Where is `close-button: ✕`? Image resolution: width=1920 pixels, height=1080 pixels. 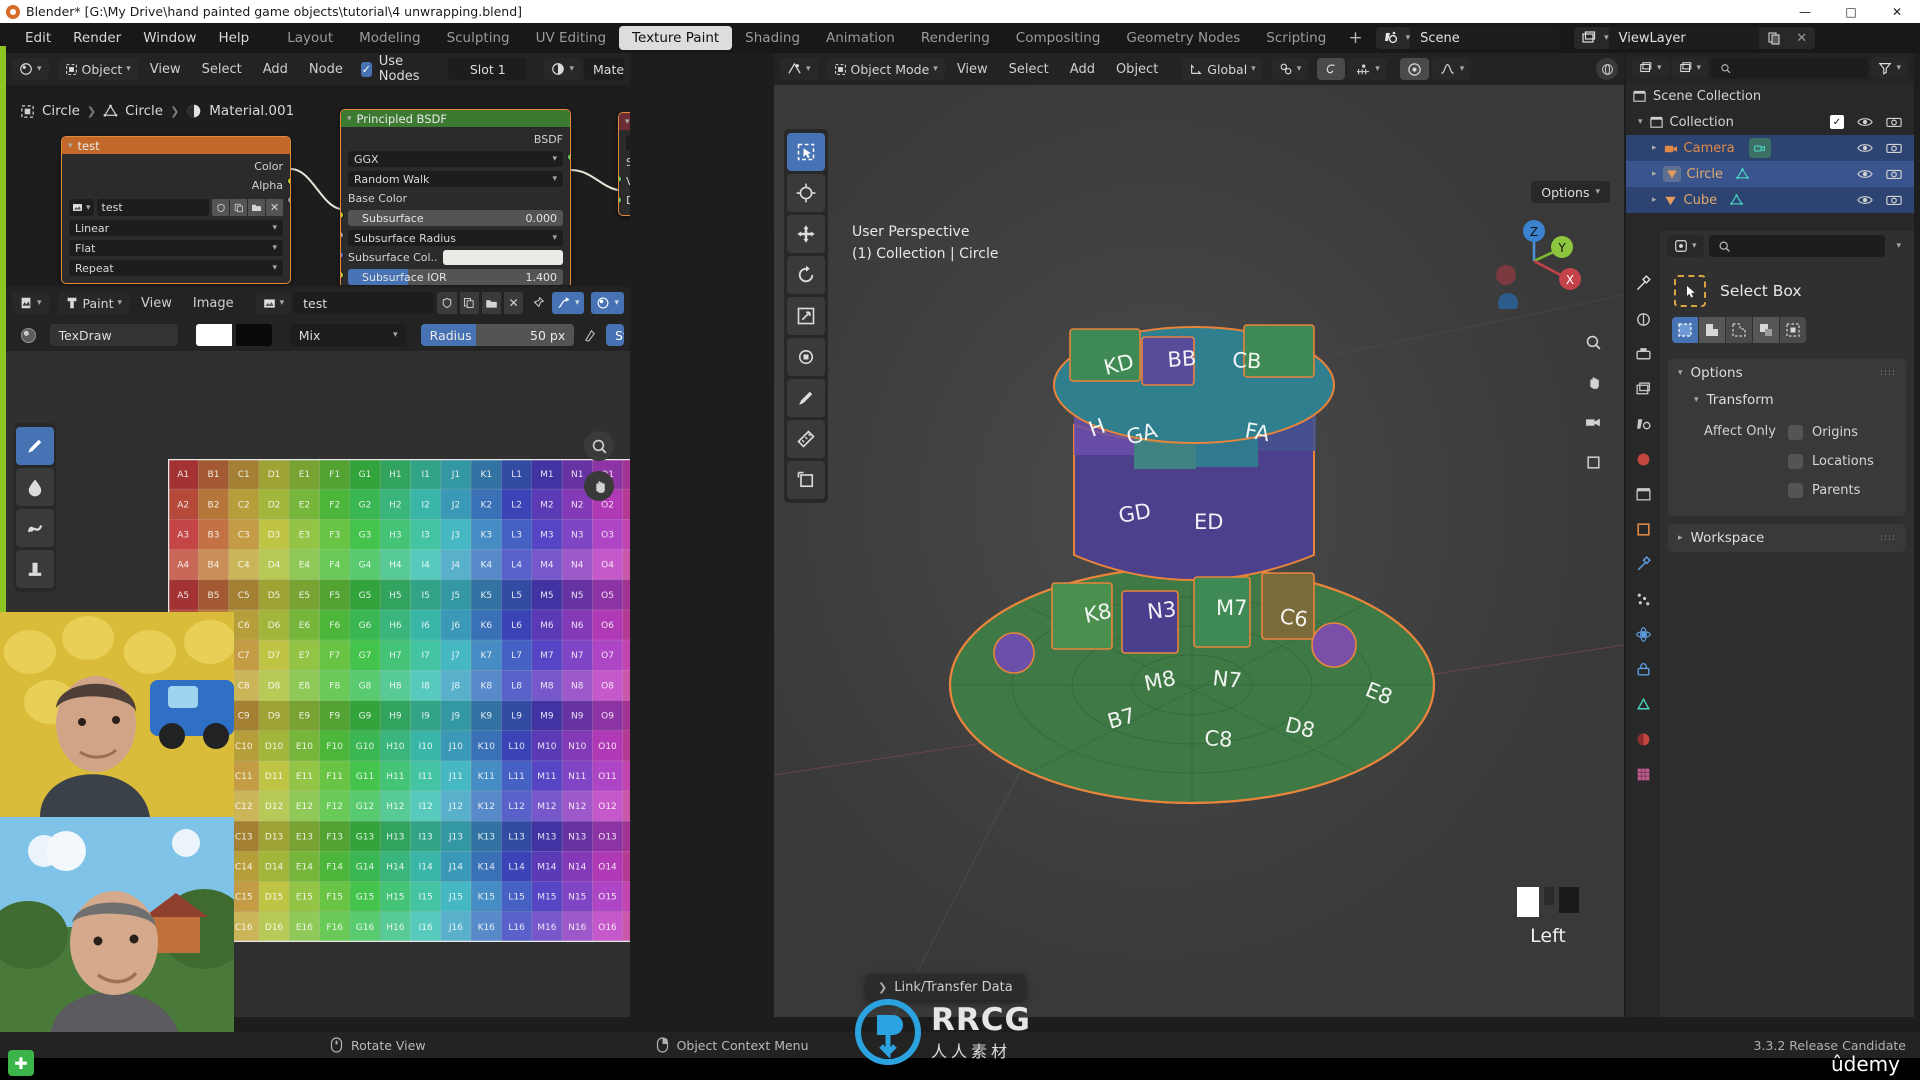 close-button: ✕ is located at coordinates (1897, 11).